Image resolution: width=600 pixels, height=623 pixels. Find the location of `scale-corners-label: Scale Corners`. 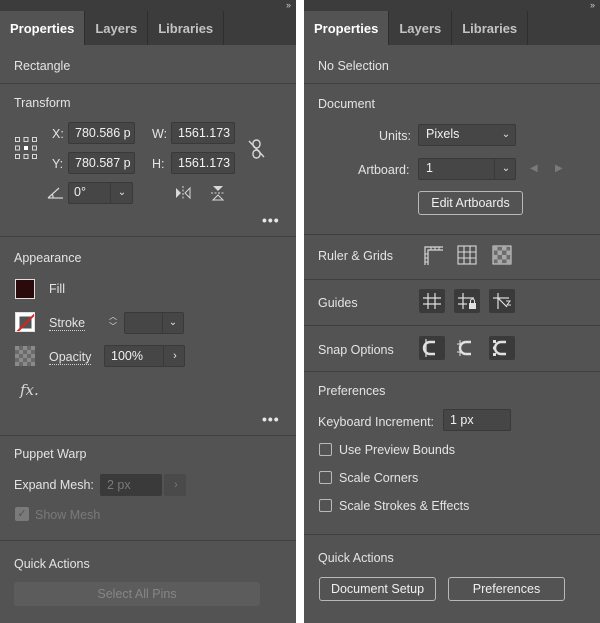

scale-corners-label: Scale Corners is located at coordinates (379, 478).